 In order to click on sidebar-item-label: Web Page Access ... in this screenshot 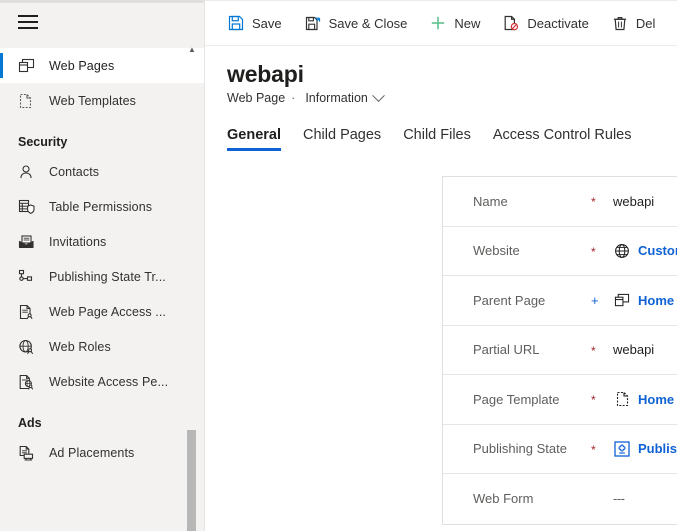, I will do `click(108, 311)`.